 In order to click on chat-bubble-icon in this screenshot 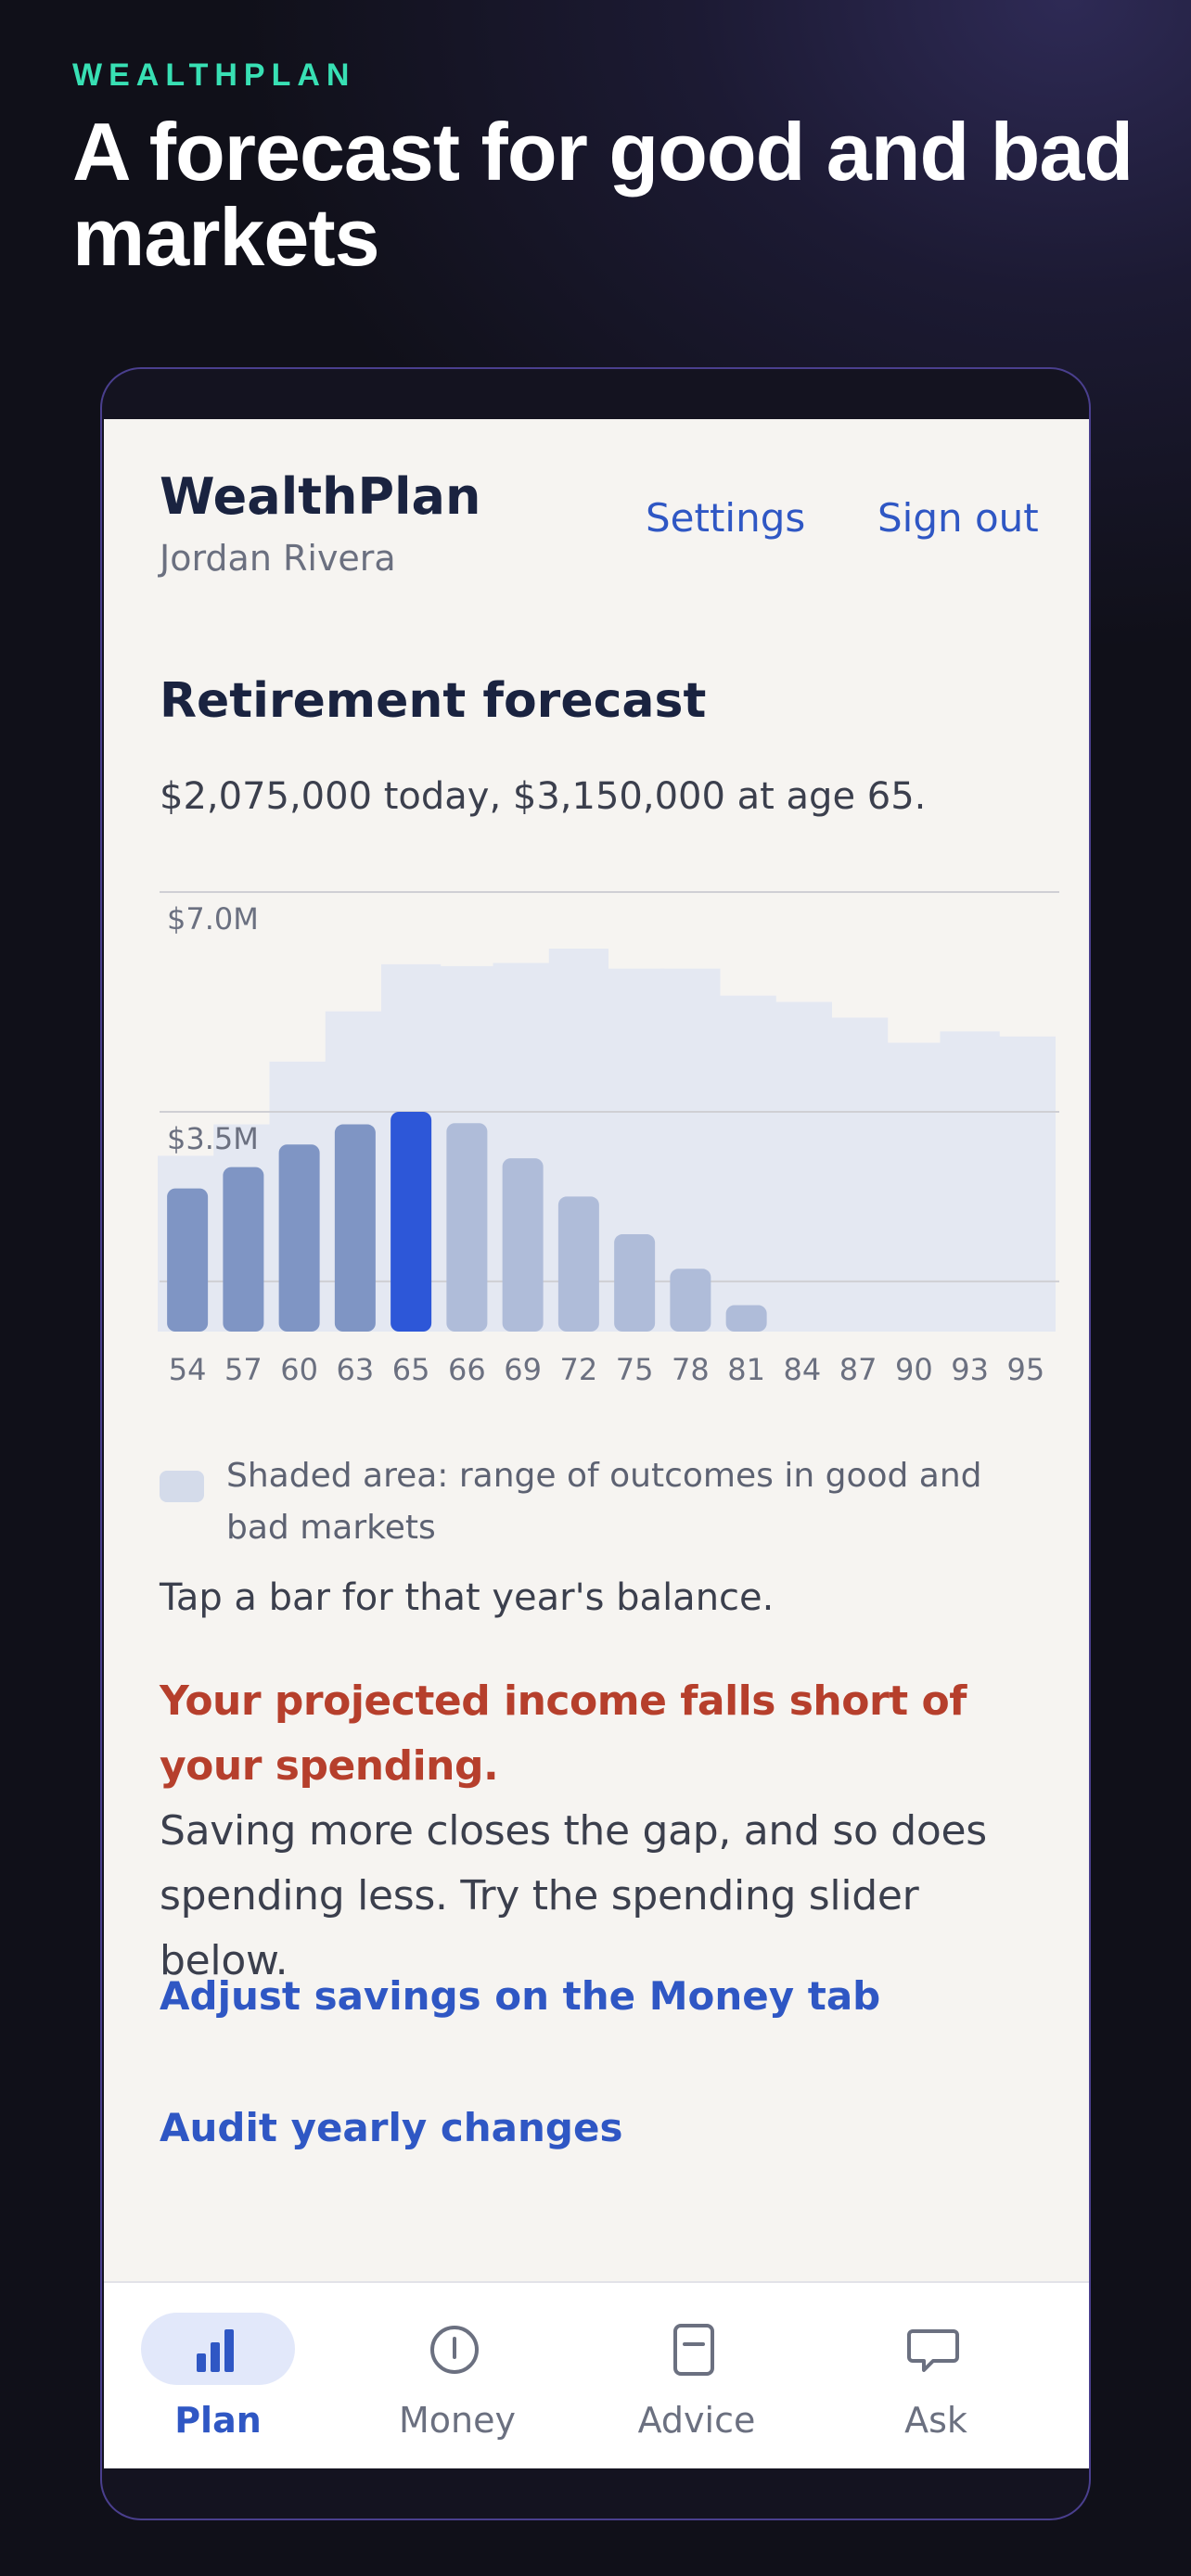, I will do `click(933, 2351)`.